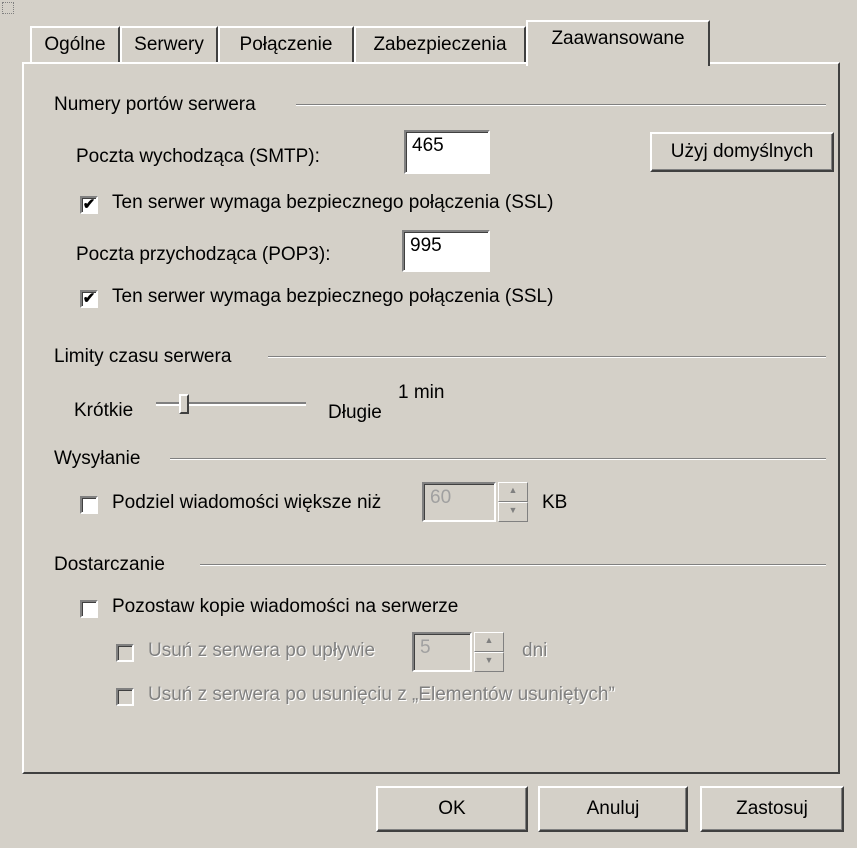 The width and height of the screenshot is (857, 848). I want to click on tab-label: Połączenie, so click(286, 44).